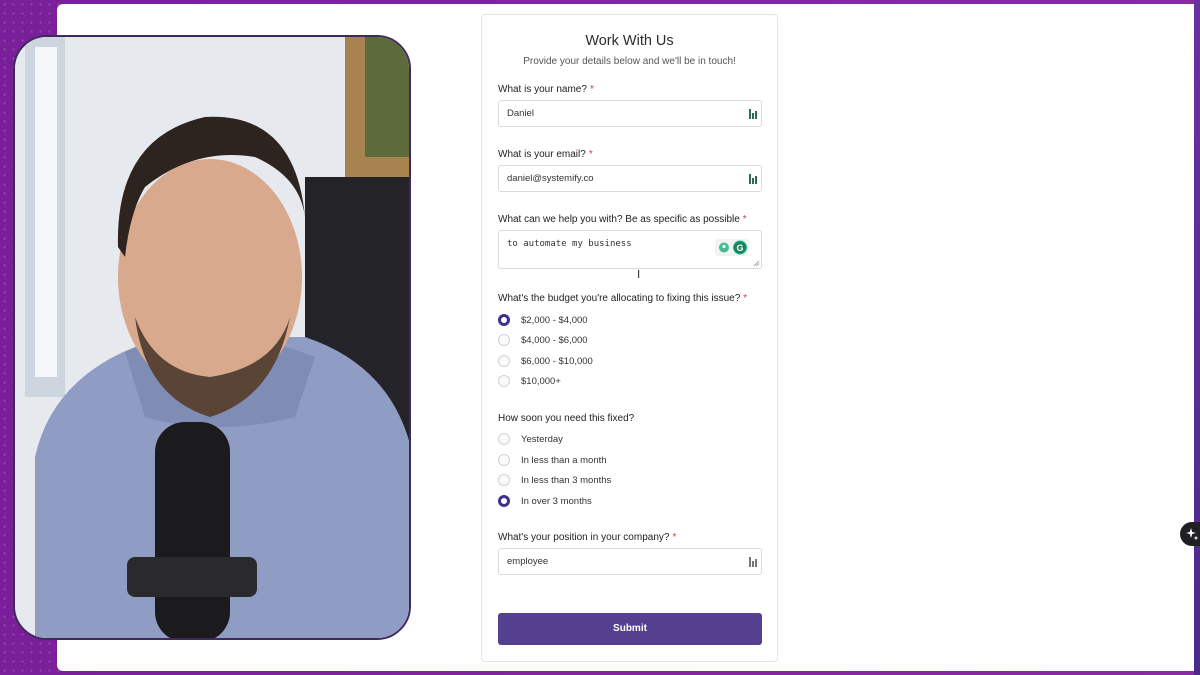 This screenshot has height=675, width=1200. I want to click on budget-option: $2,000 - $4,000, so click(543, 320).